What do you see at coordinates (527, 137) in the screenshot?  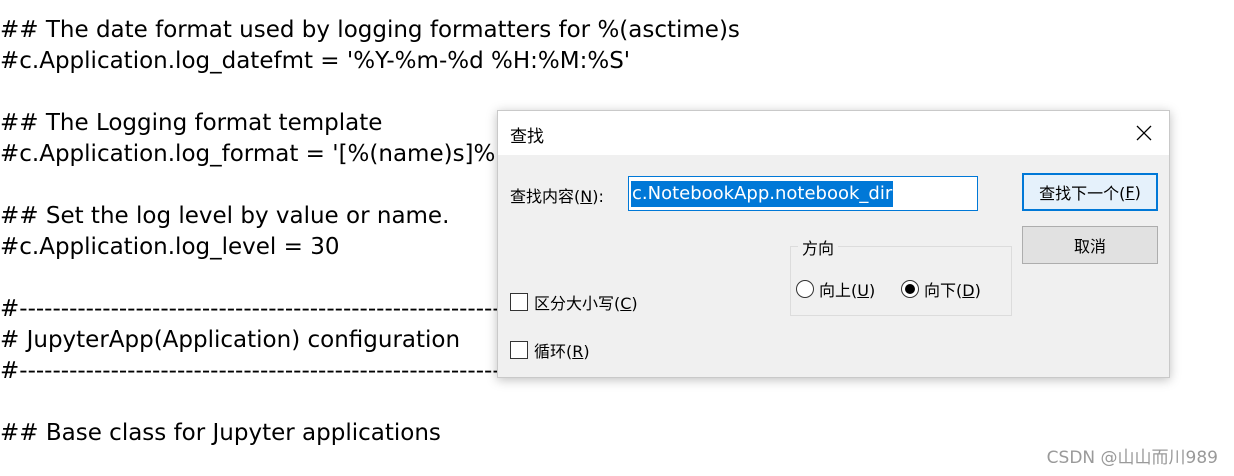 I see `dialog-title: 查找` at bounding box center [527, 137].